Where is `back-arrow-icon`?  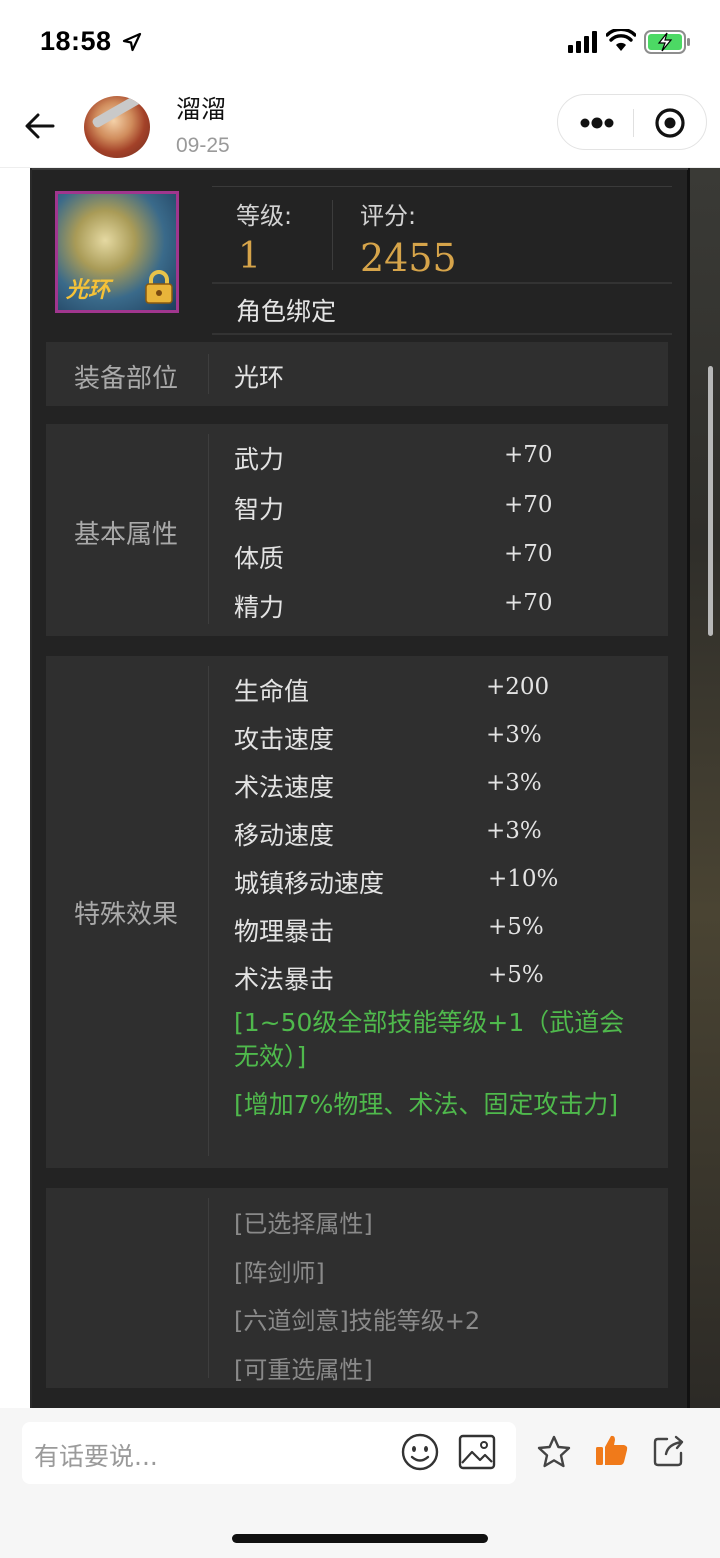
back-arrow-icon is located at coordinates (40, 126).